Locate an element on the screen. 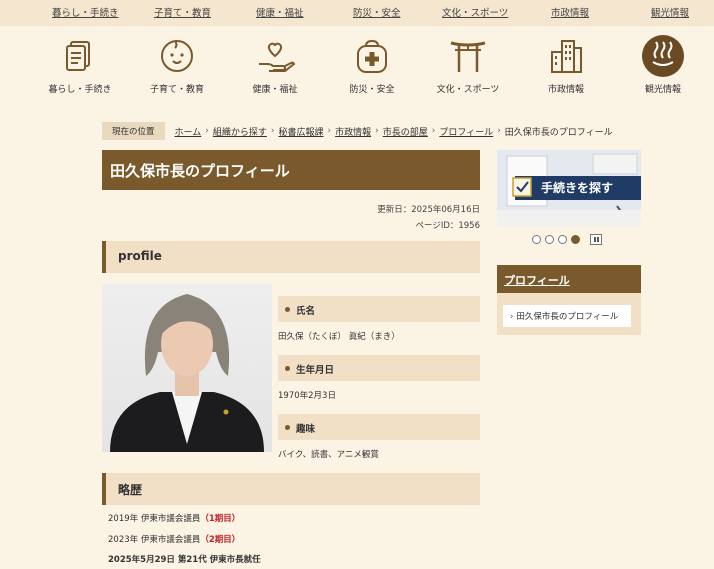 Image resolution: width=714 pixels, height=569 pixels. side-nav-link: › 田久保市長のプロフィール is located at coordinates (567, 316).